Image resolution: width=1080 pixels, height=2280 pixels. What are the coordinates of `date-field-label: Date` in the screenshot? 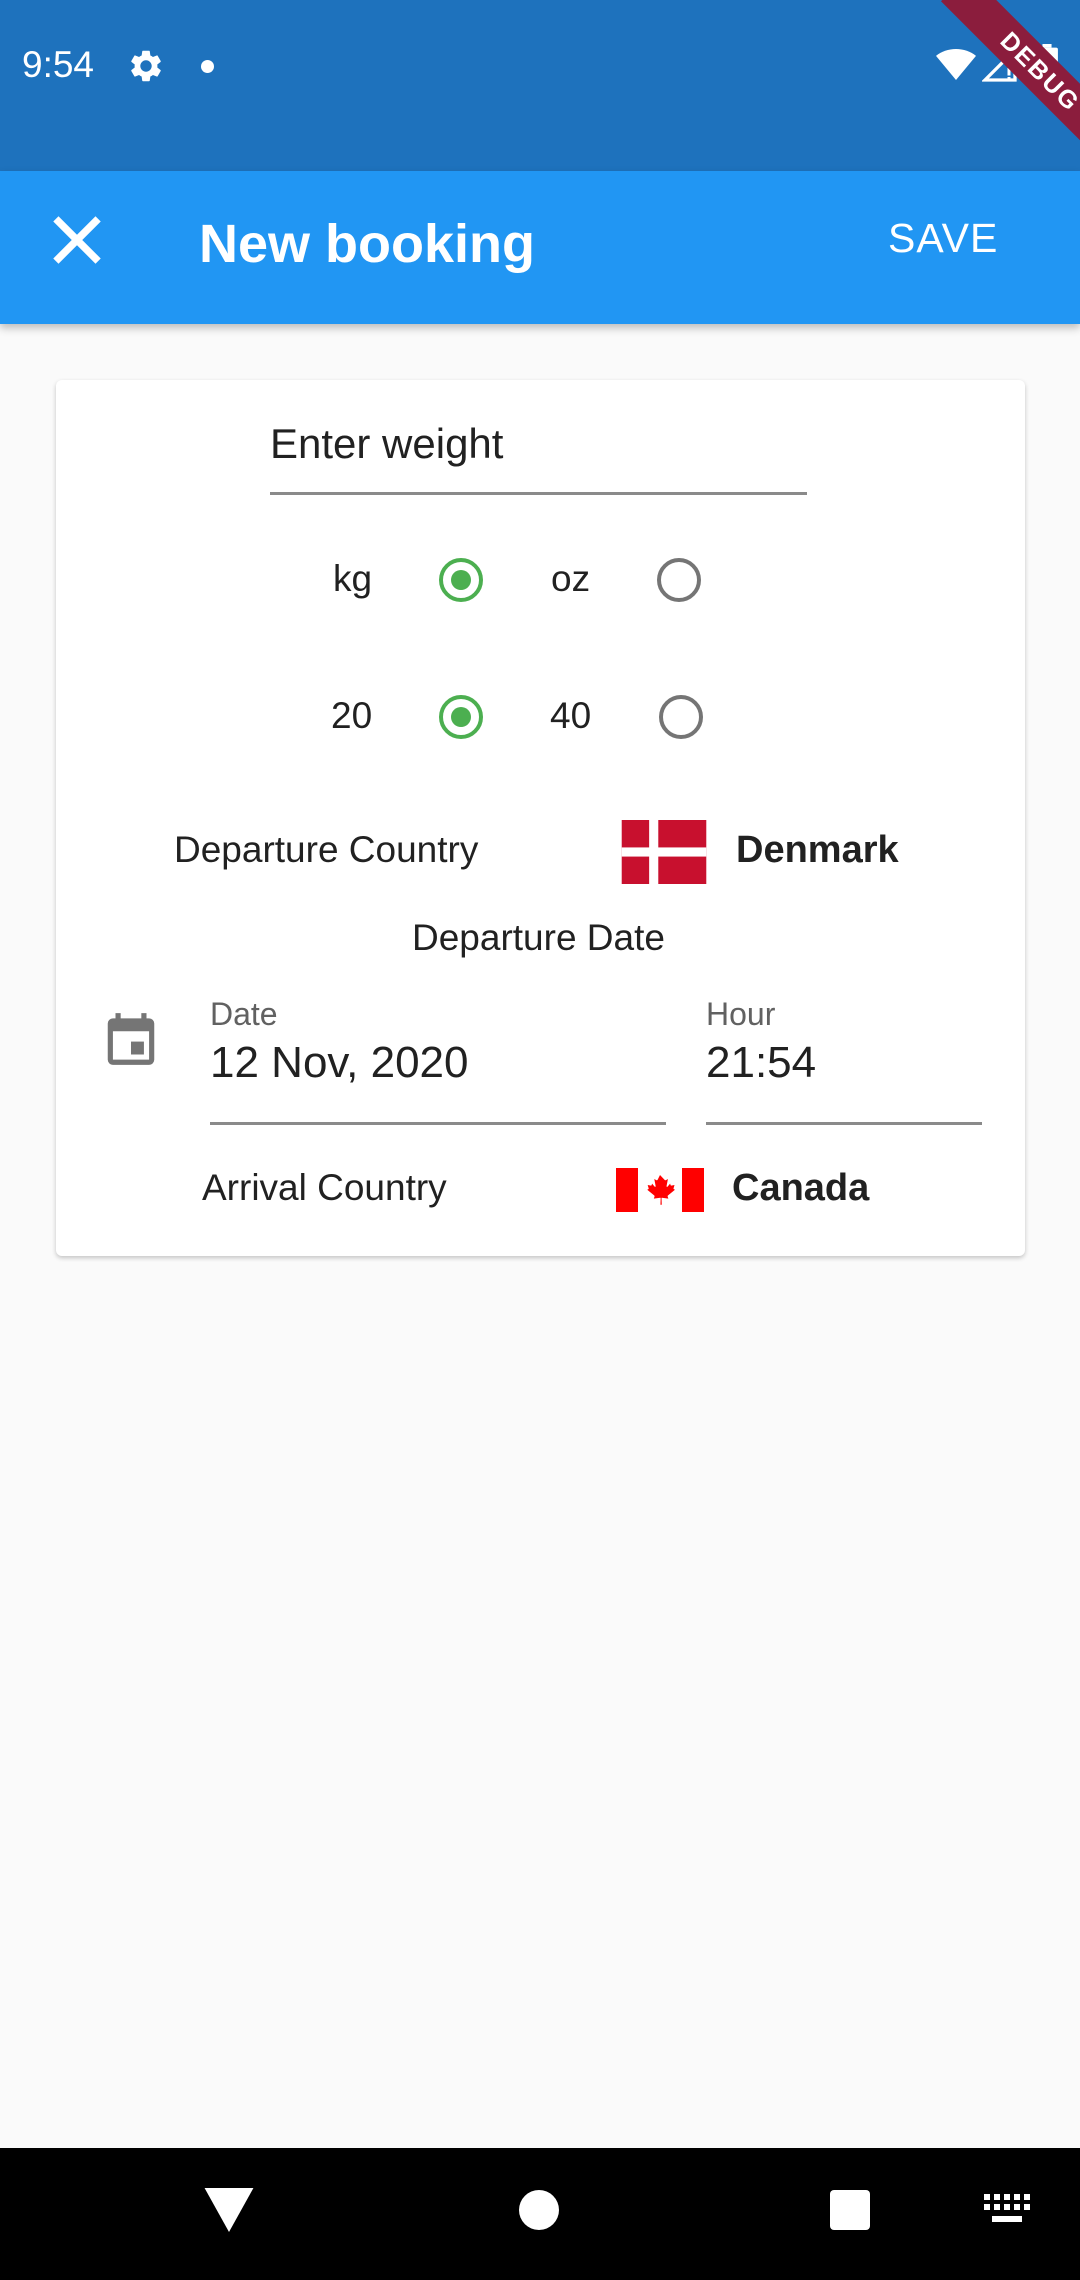 It's located at (244, 1014).